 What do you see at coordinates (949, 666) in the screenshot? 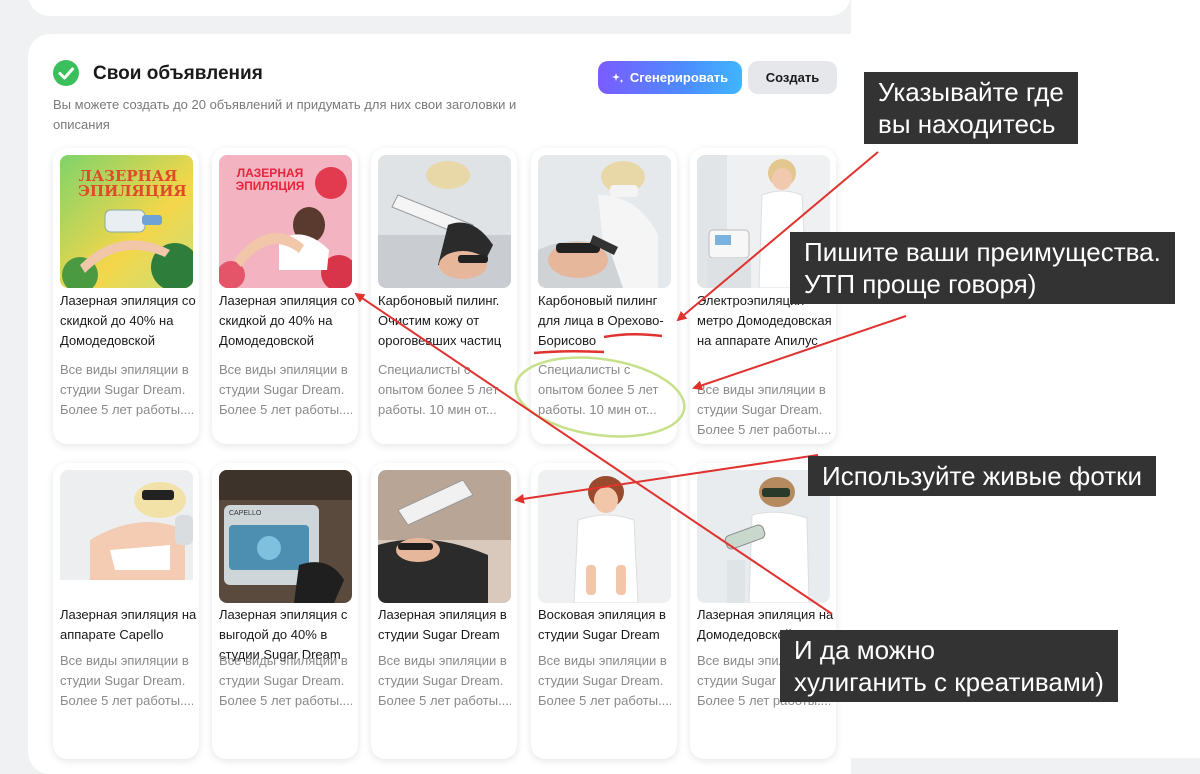
I see `annotation-creative: И да можно хулиганить с креативами)` at bounding box center [949, 666].